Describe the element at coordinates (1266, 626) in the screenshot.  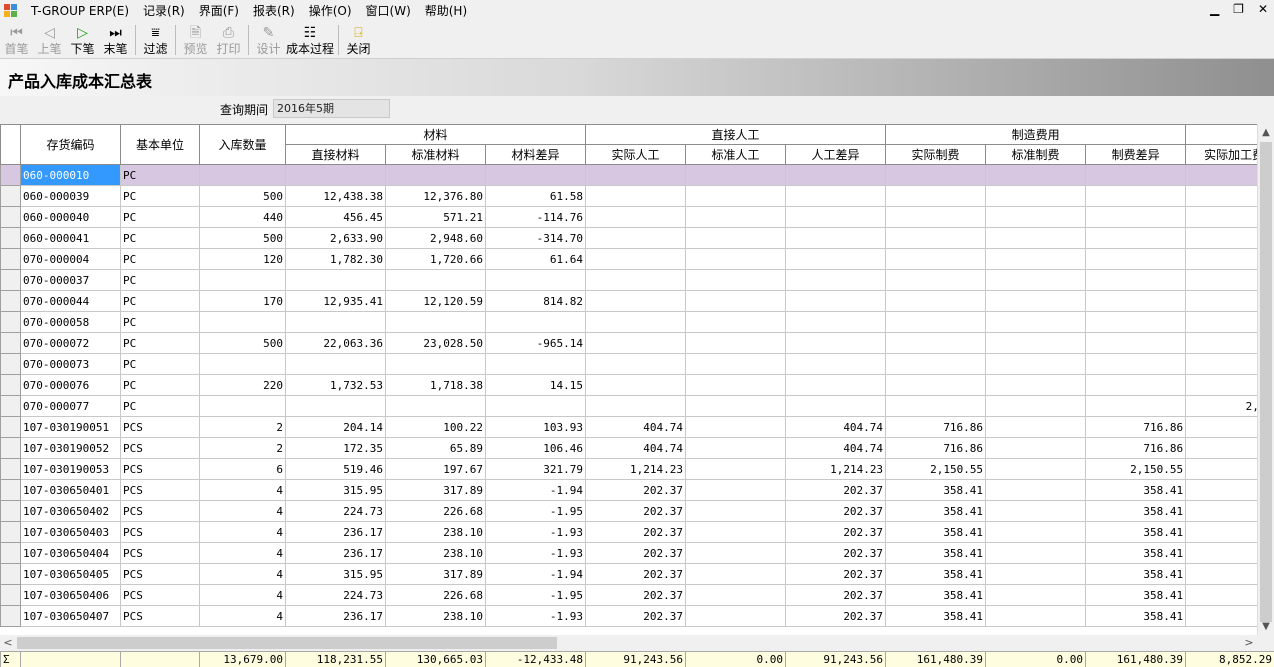
I see `scroll-down-icon: ▼` at that location.